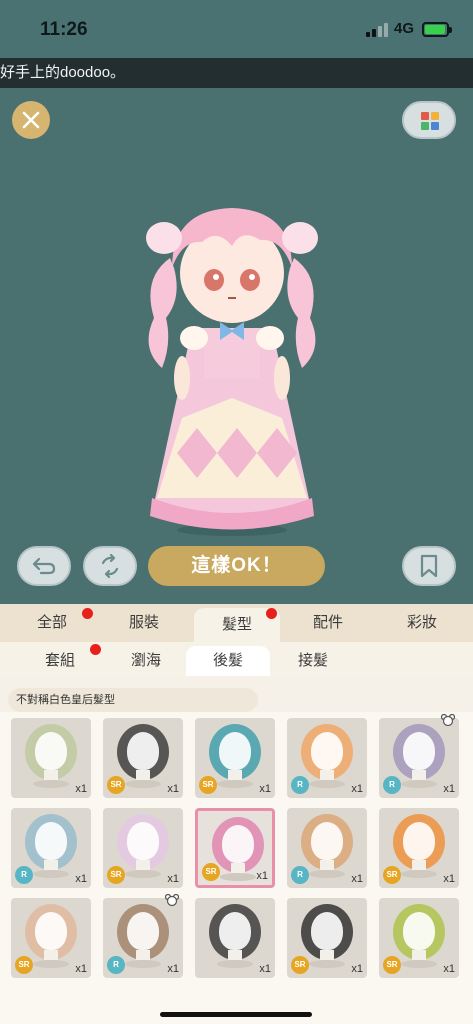  What do you see at coordinates (236, 29) in the screenshot?
I see `status-bar: 11:26 4G` at bounding box center [236, 29].